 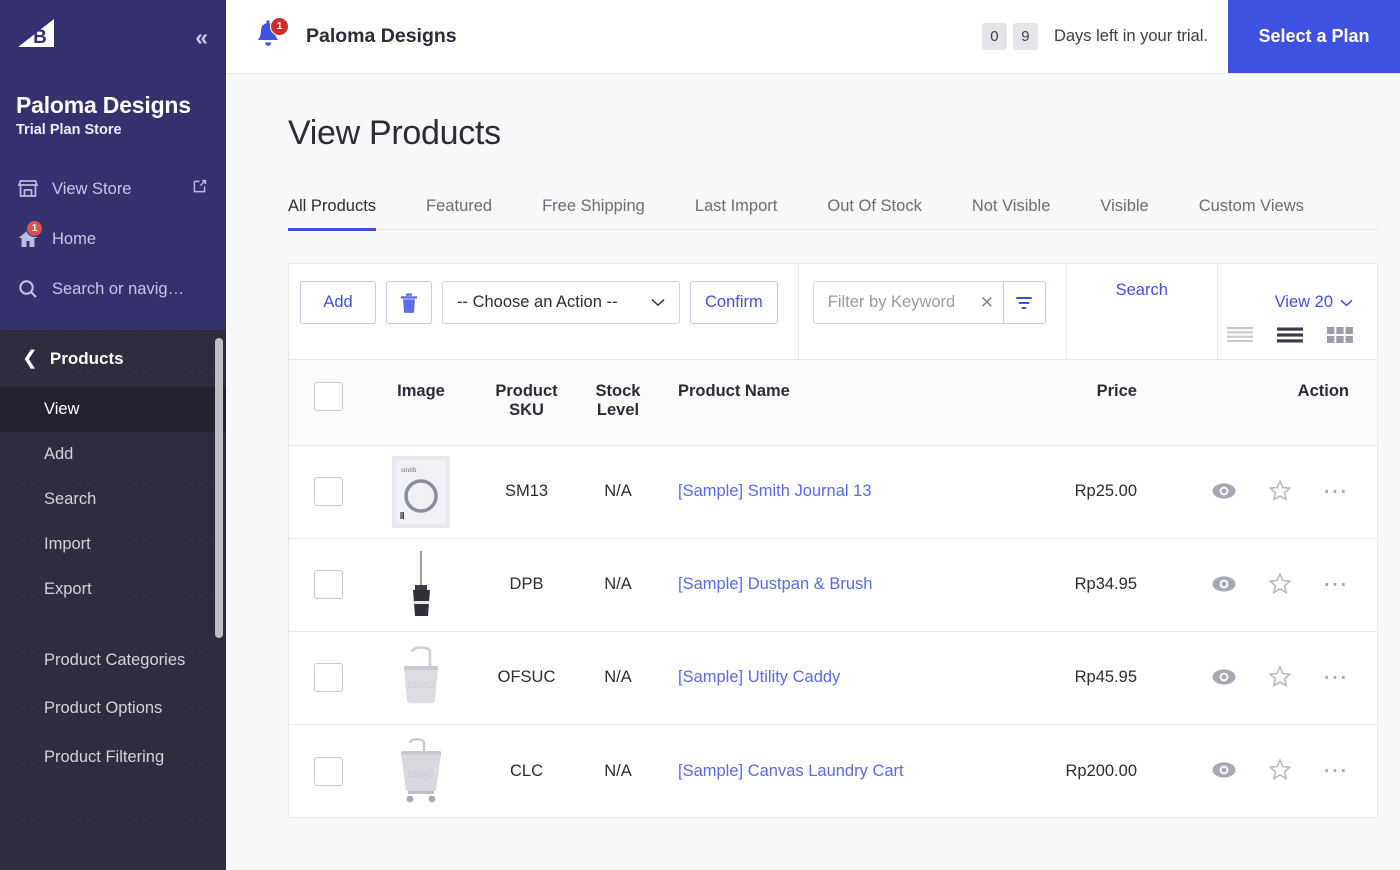 I want to click on submenu-item-label: Export, so click(x=68, y=589).